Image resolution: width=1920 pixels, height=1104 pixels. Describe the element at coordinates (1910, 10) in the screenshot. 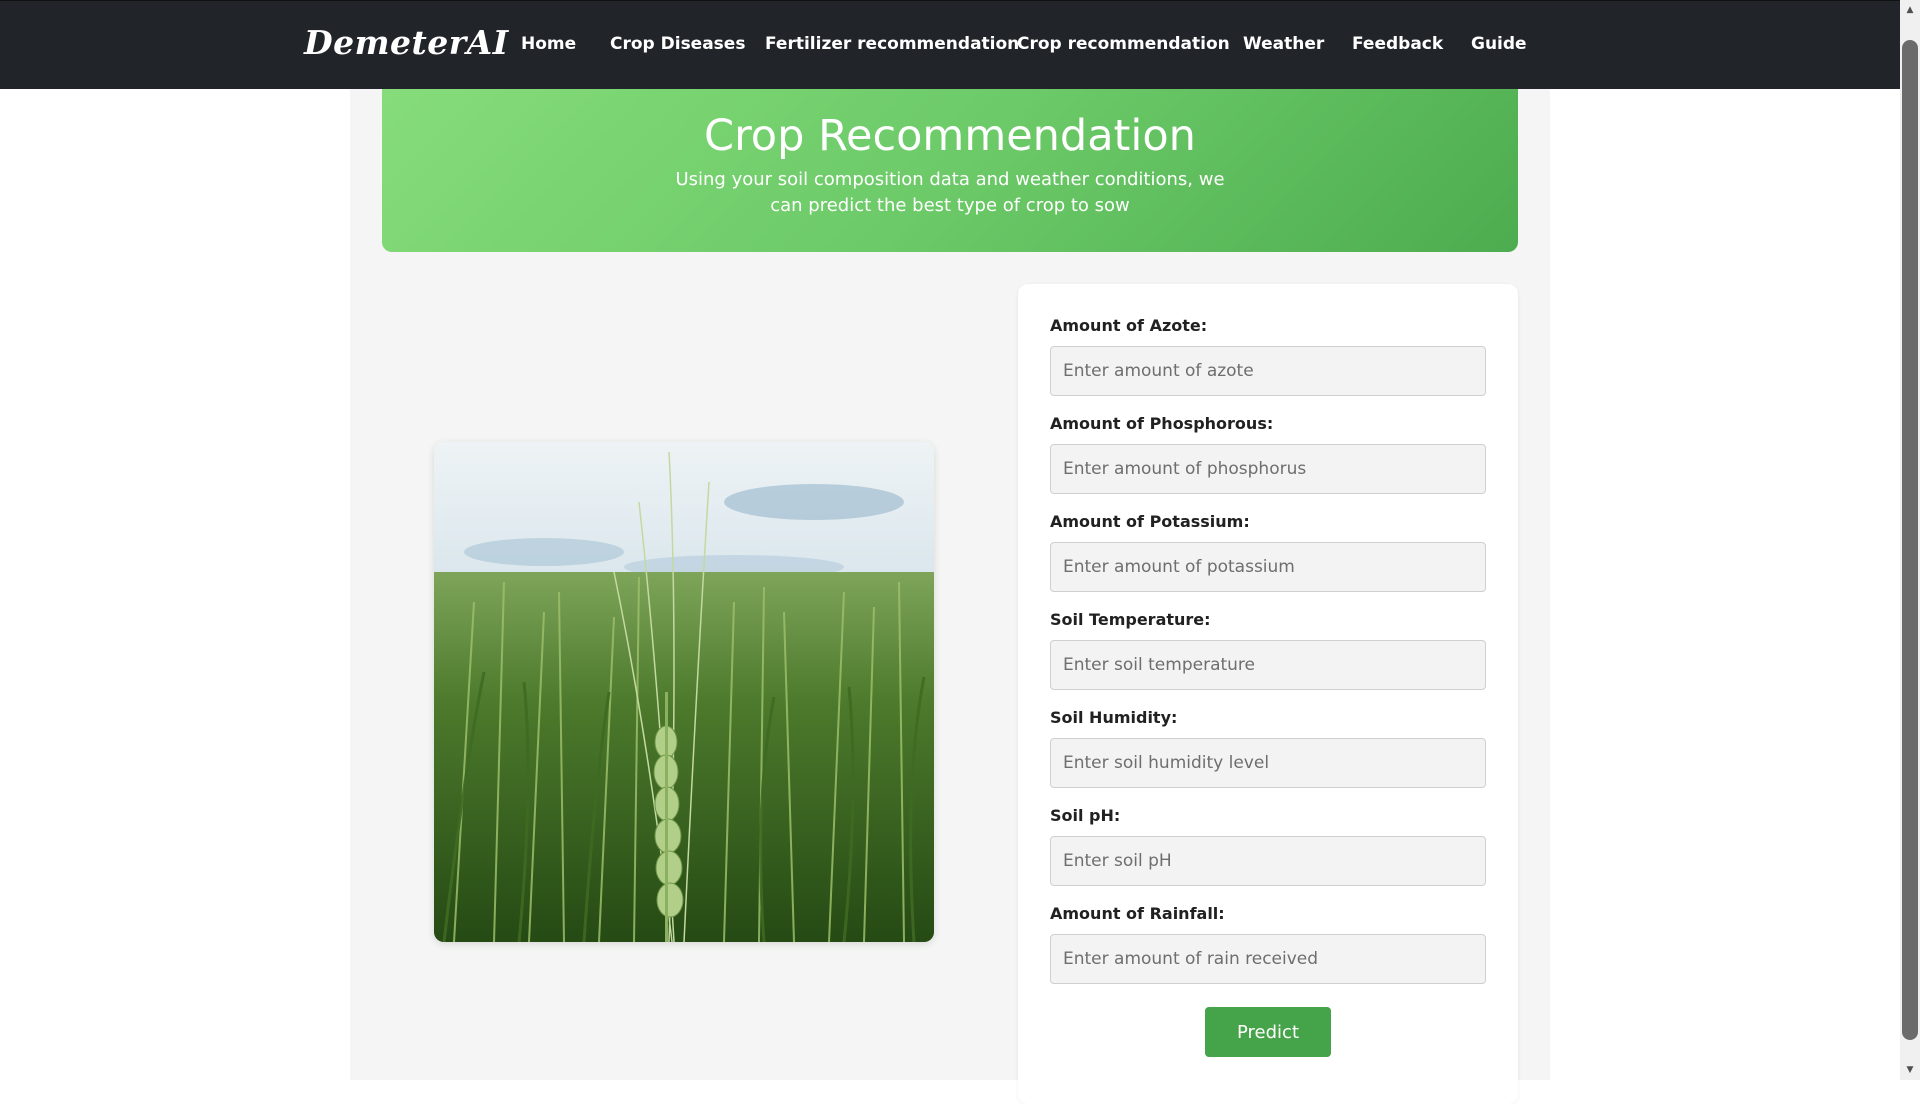

I see `triangle-up-icon: ▲` at that location.